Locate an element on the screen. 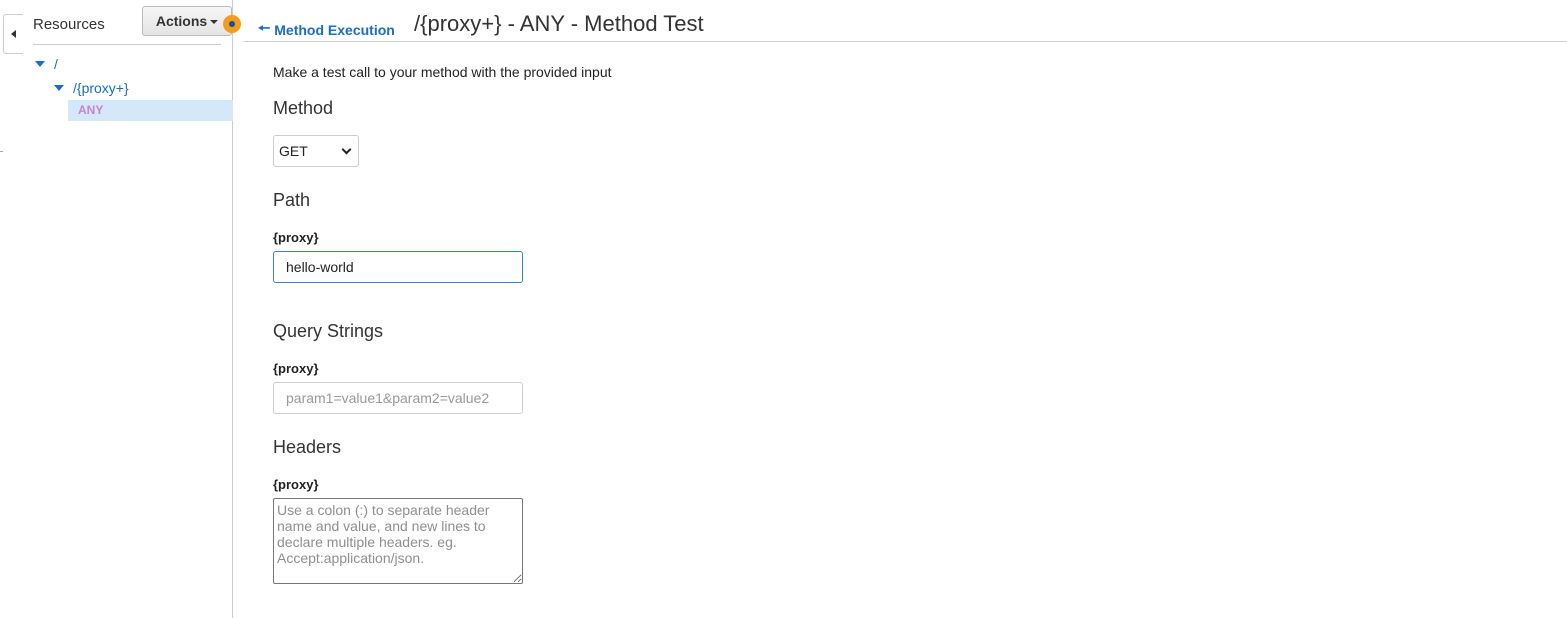 This screenshot has width=1567, height=618. path-proxy-label: {proxy} is located at coordinates (296, 237).